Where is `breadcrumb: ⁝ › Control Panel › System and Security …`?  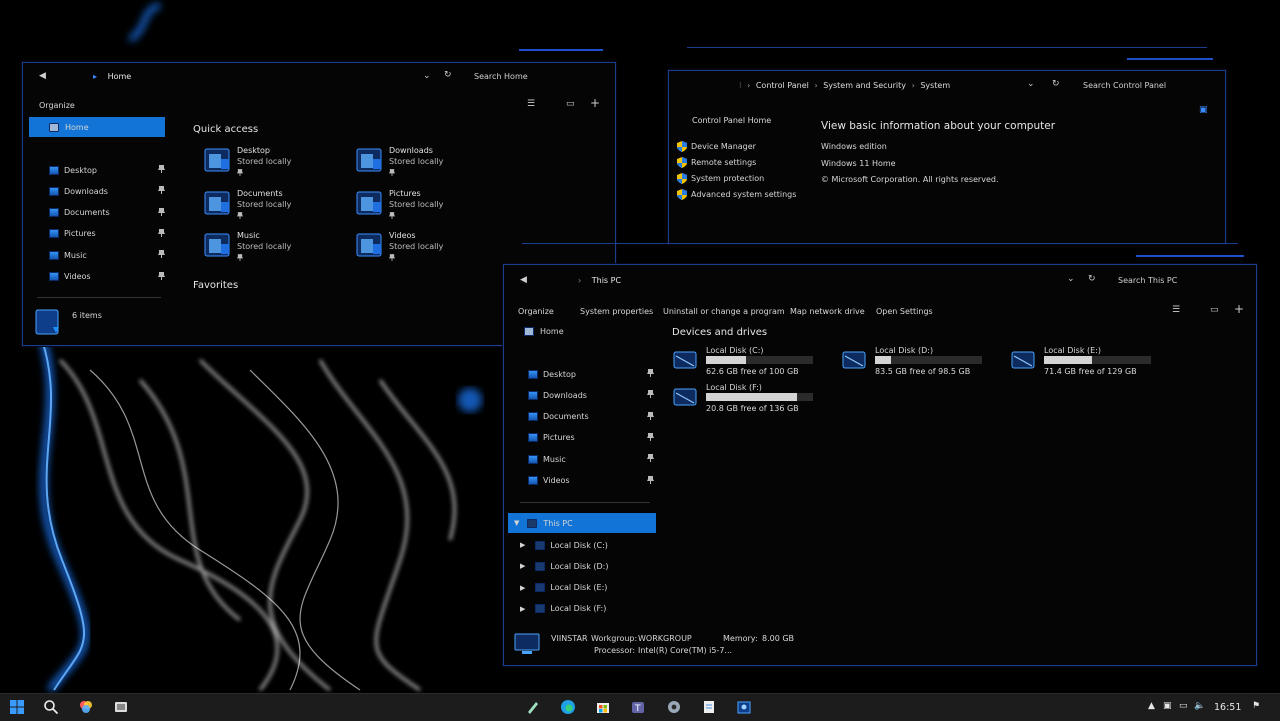 breadcrumb: ⁝ › Control Panel › System and Security … is located at coordinates (844, 85).